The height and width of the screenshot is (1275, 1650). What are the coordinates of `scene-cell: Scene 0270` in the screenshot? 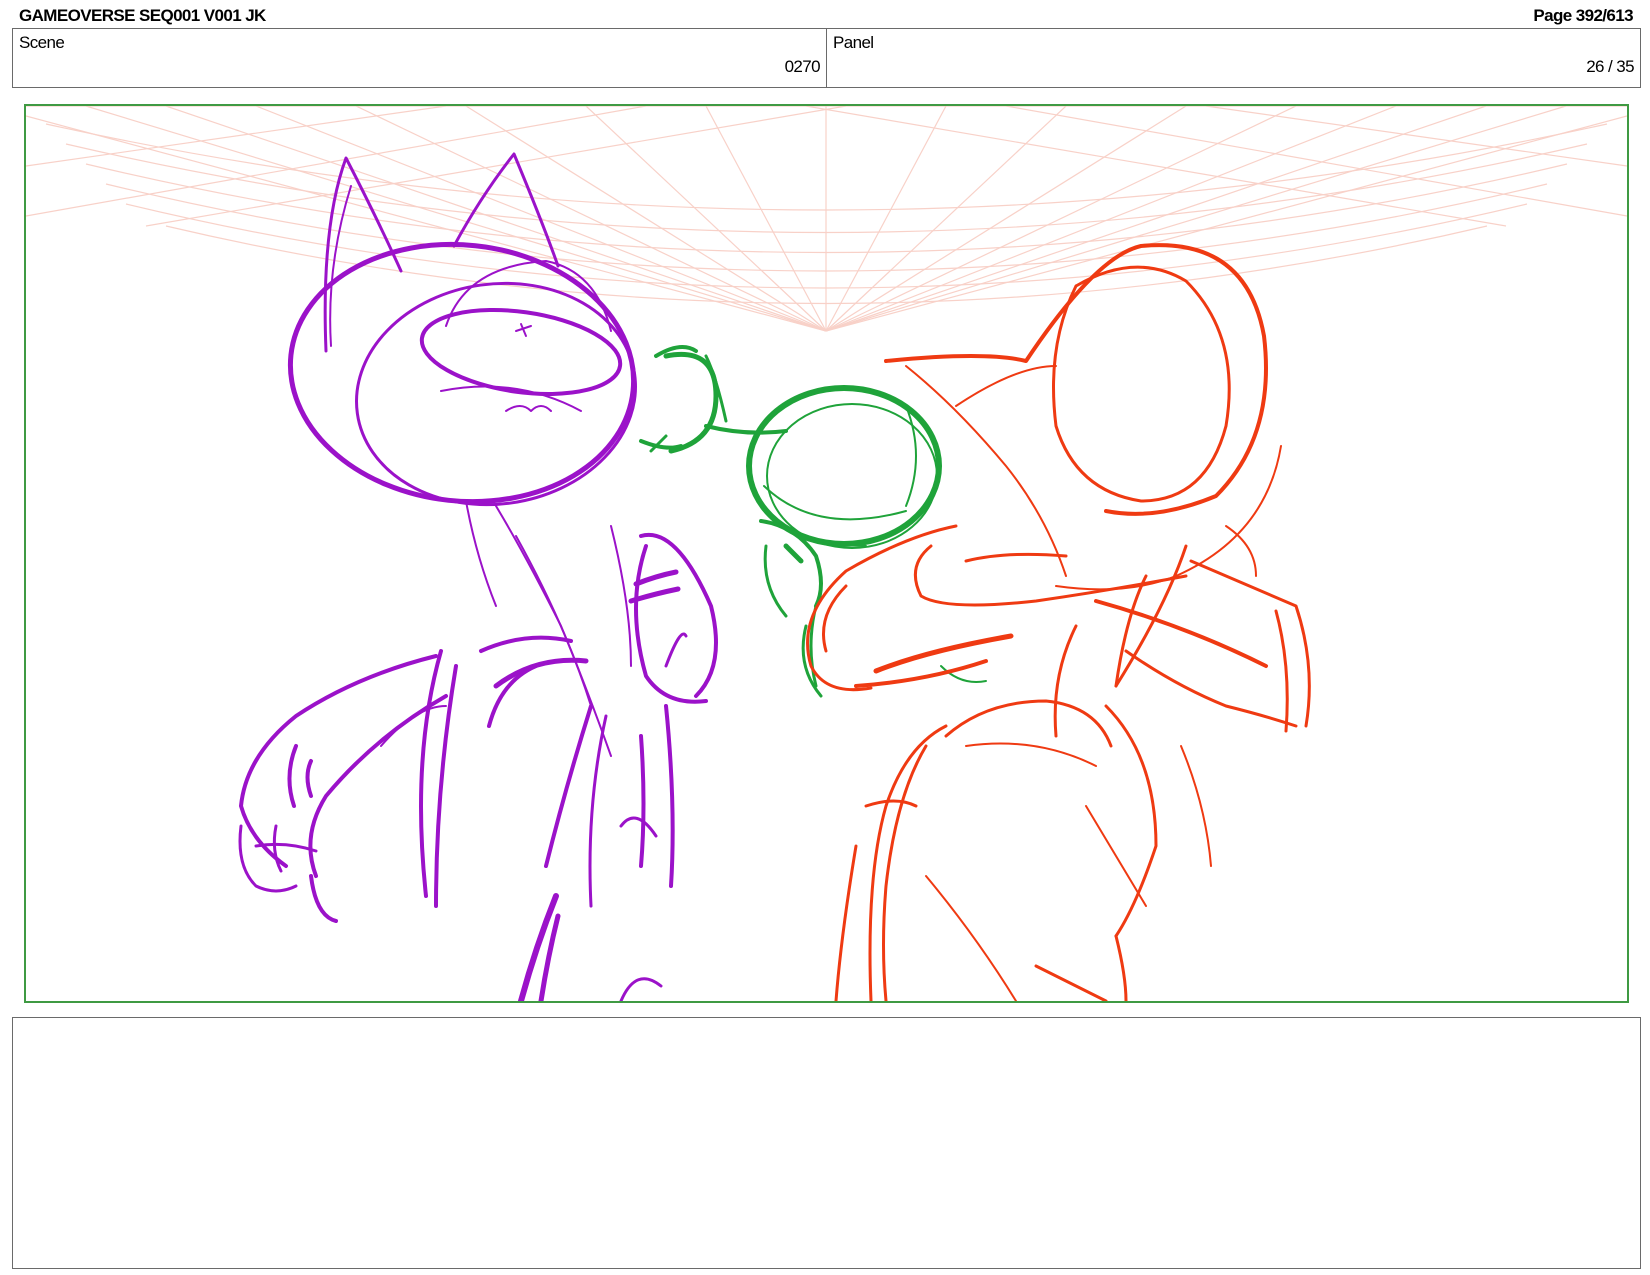 It's located at (420, 58).